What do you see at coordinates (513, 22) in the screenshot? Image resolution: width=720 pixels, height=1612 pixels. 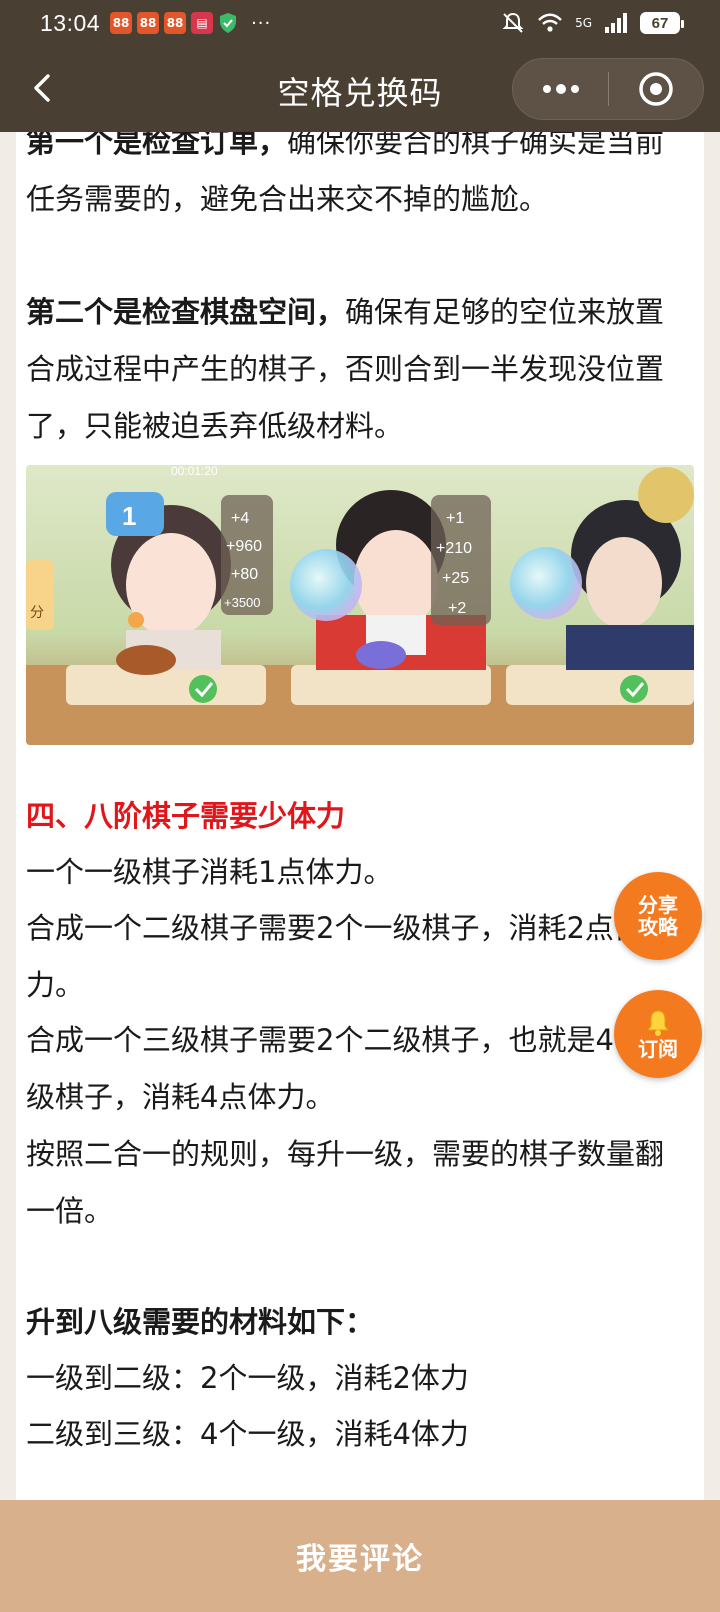 I see `mute-bell-icon` at bounding box center [513, 22].